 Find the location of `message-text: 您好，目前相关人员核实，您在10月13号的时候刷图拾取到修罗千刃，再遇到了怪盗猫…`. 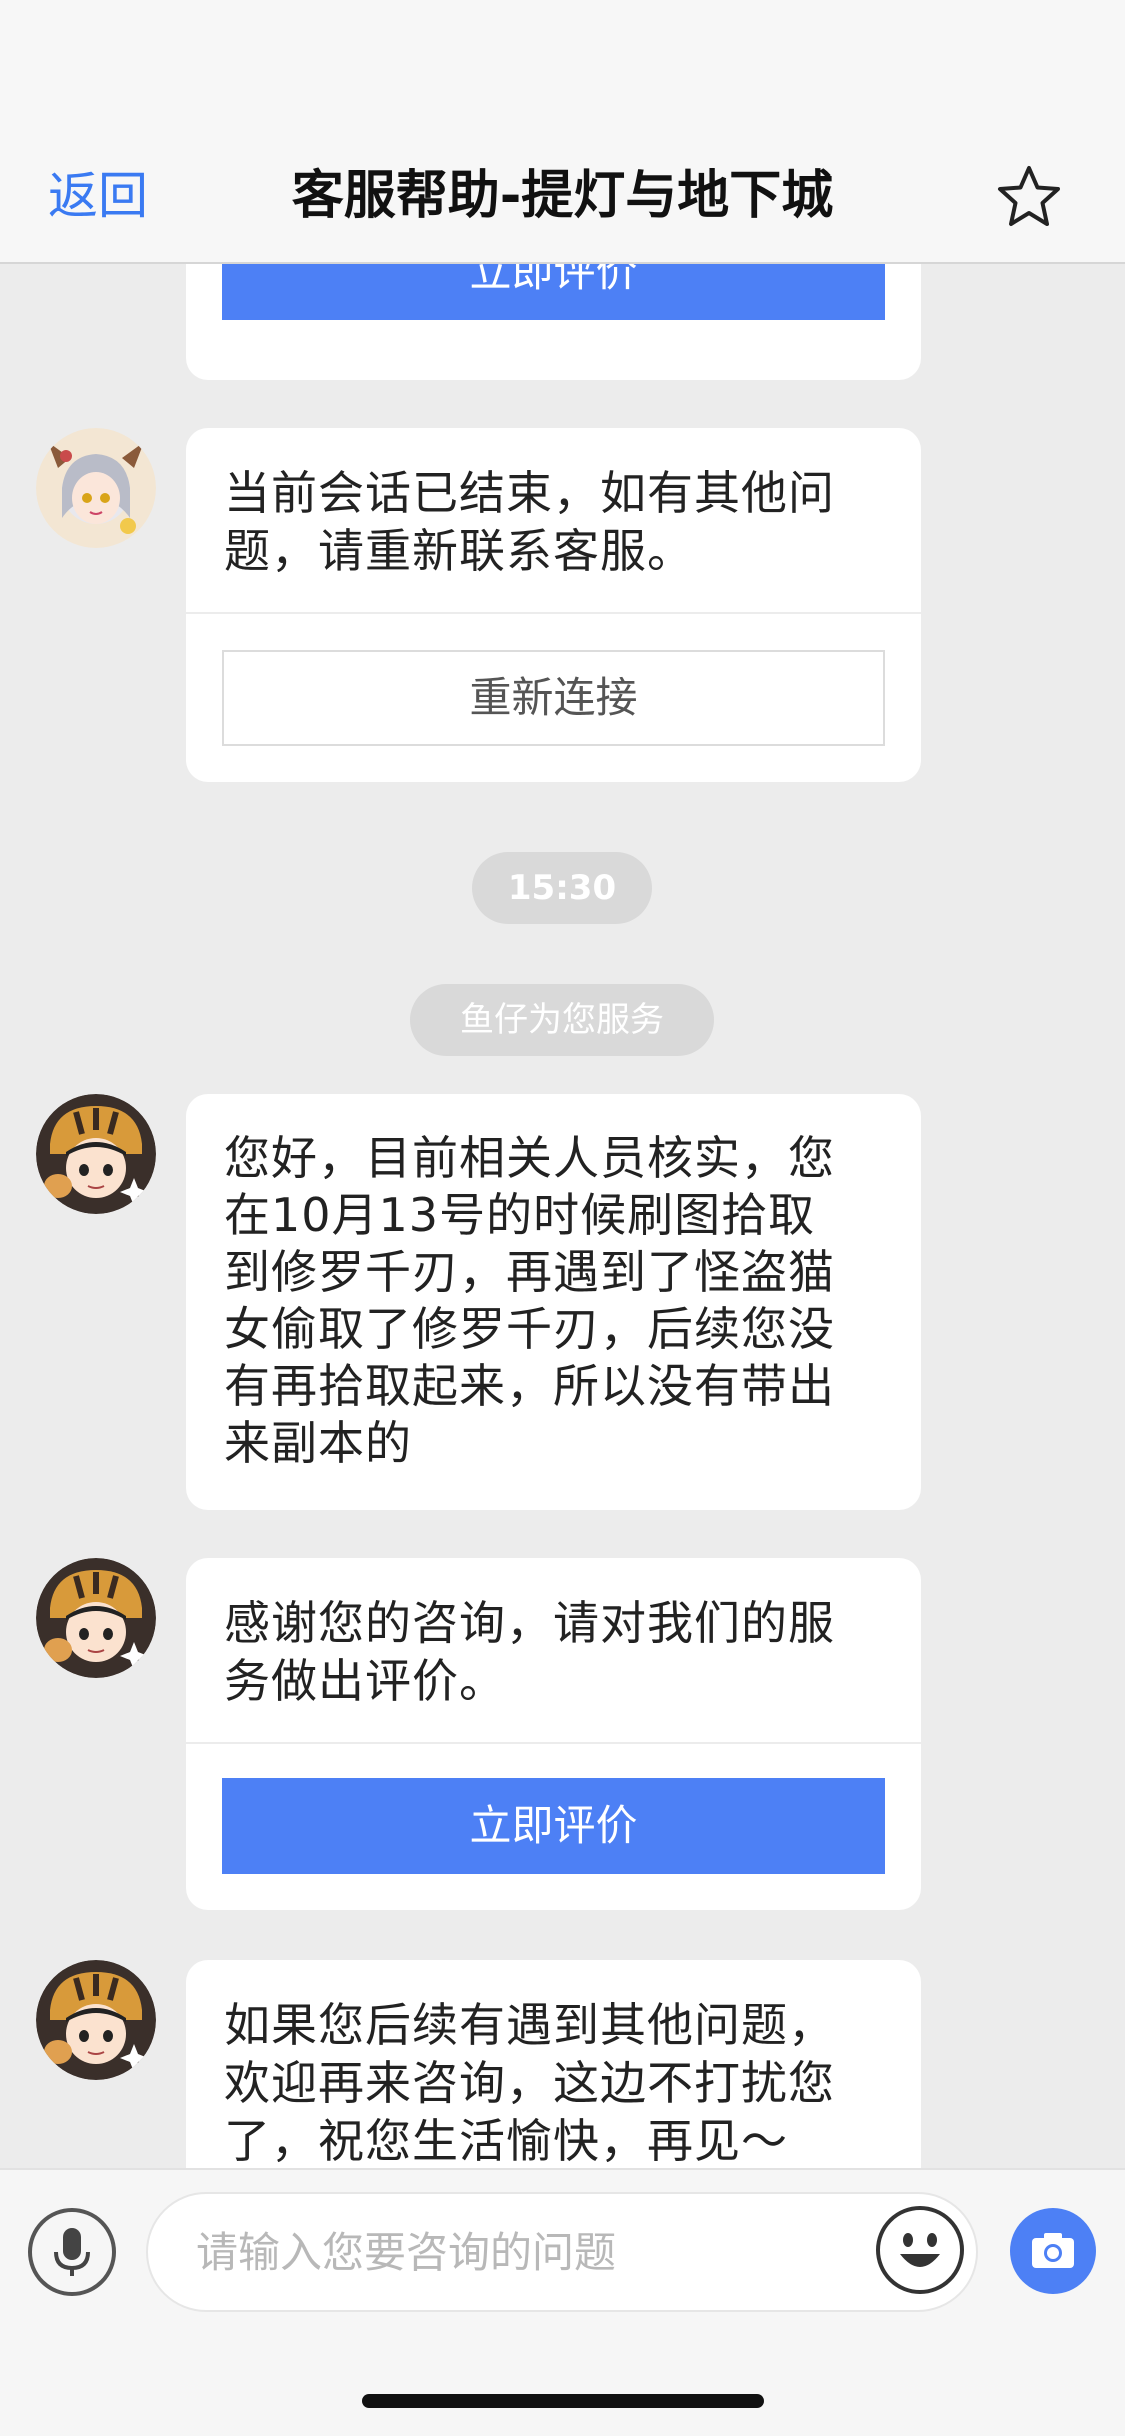

message-text: 您好，目前相关人员核实，您在10月13号的时候刷图拾取到修罗千刃，再遇到了怪盗猫… is located at coordinates (529, 1300).